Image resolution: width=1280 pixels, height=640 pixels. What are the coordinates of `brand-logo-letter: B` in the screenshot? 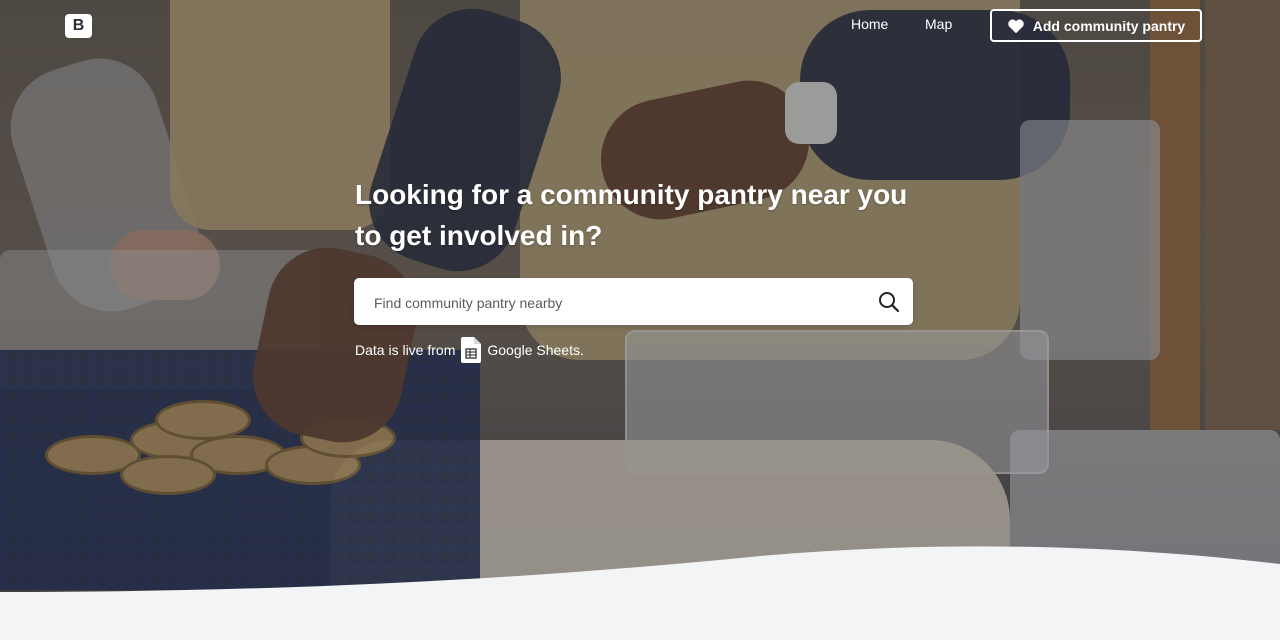 It's located at (78, 25).